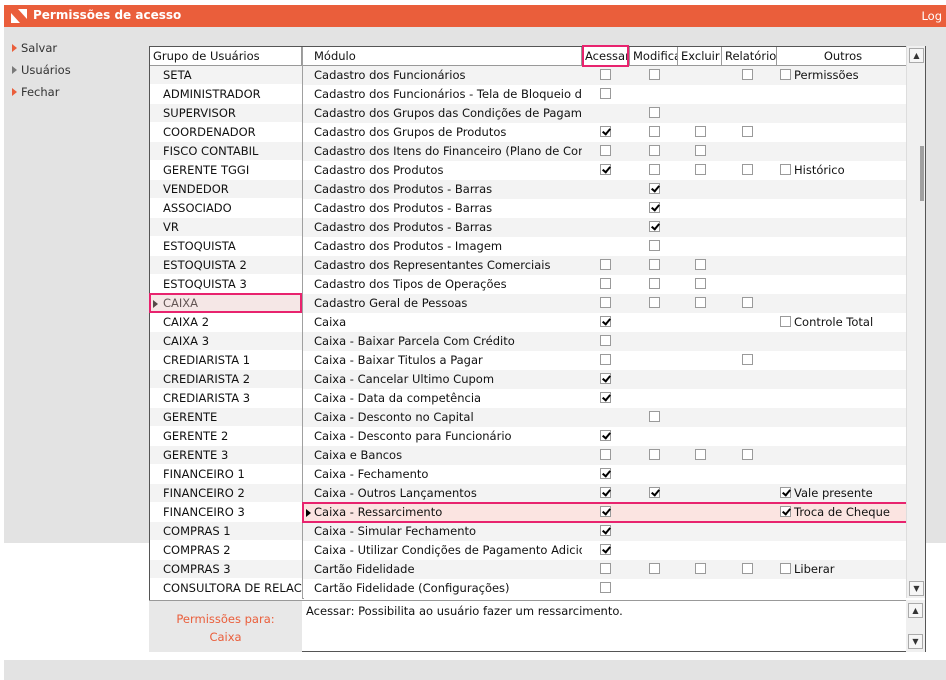  What do you see at coordinates (226, 493) in the screenshot?
I see `group-row: FINANCEIRO 2` at bounding box center [226, 493].